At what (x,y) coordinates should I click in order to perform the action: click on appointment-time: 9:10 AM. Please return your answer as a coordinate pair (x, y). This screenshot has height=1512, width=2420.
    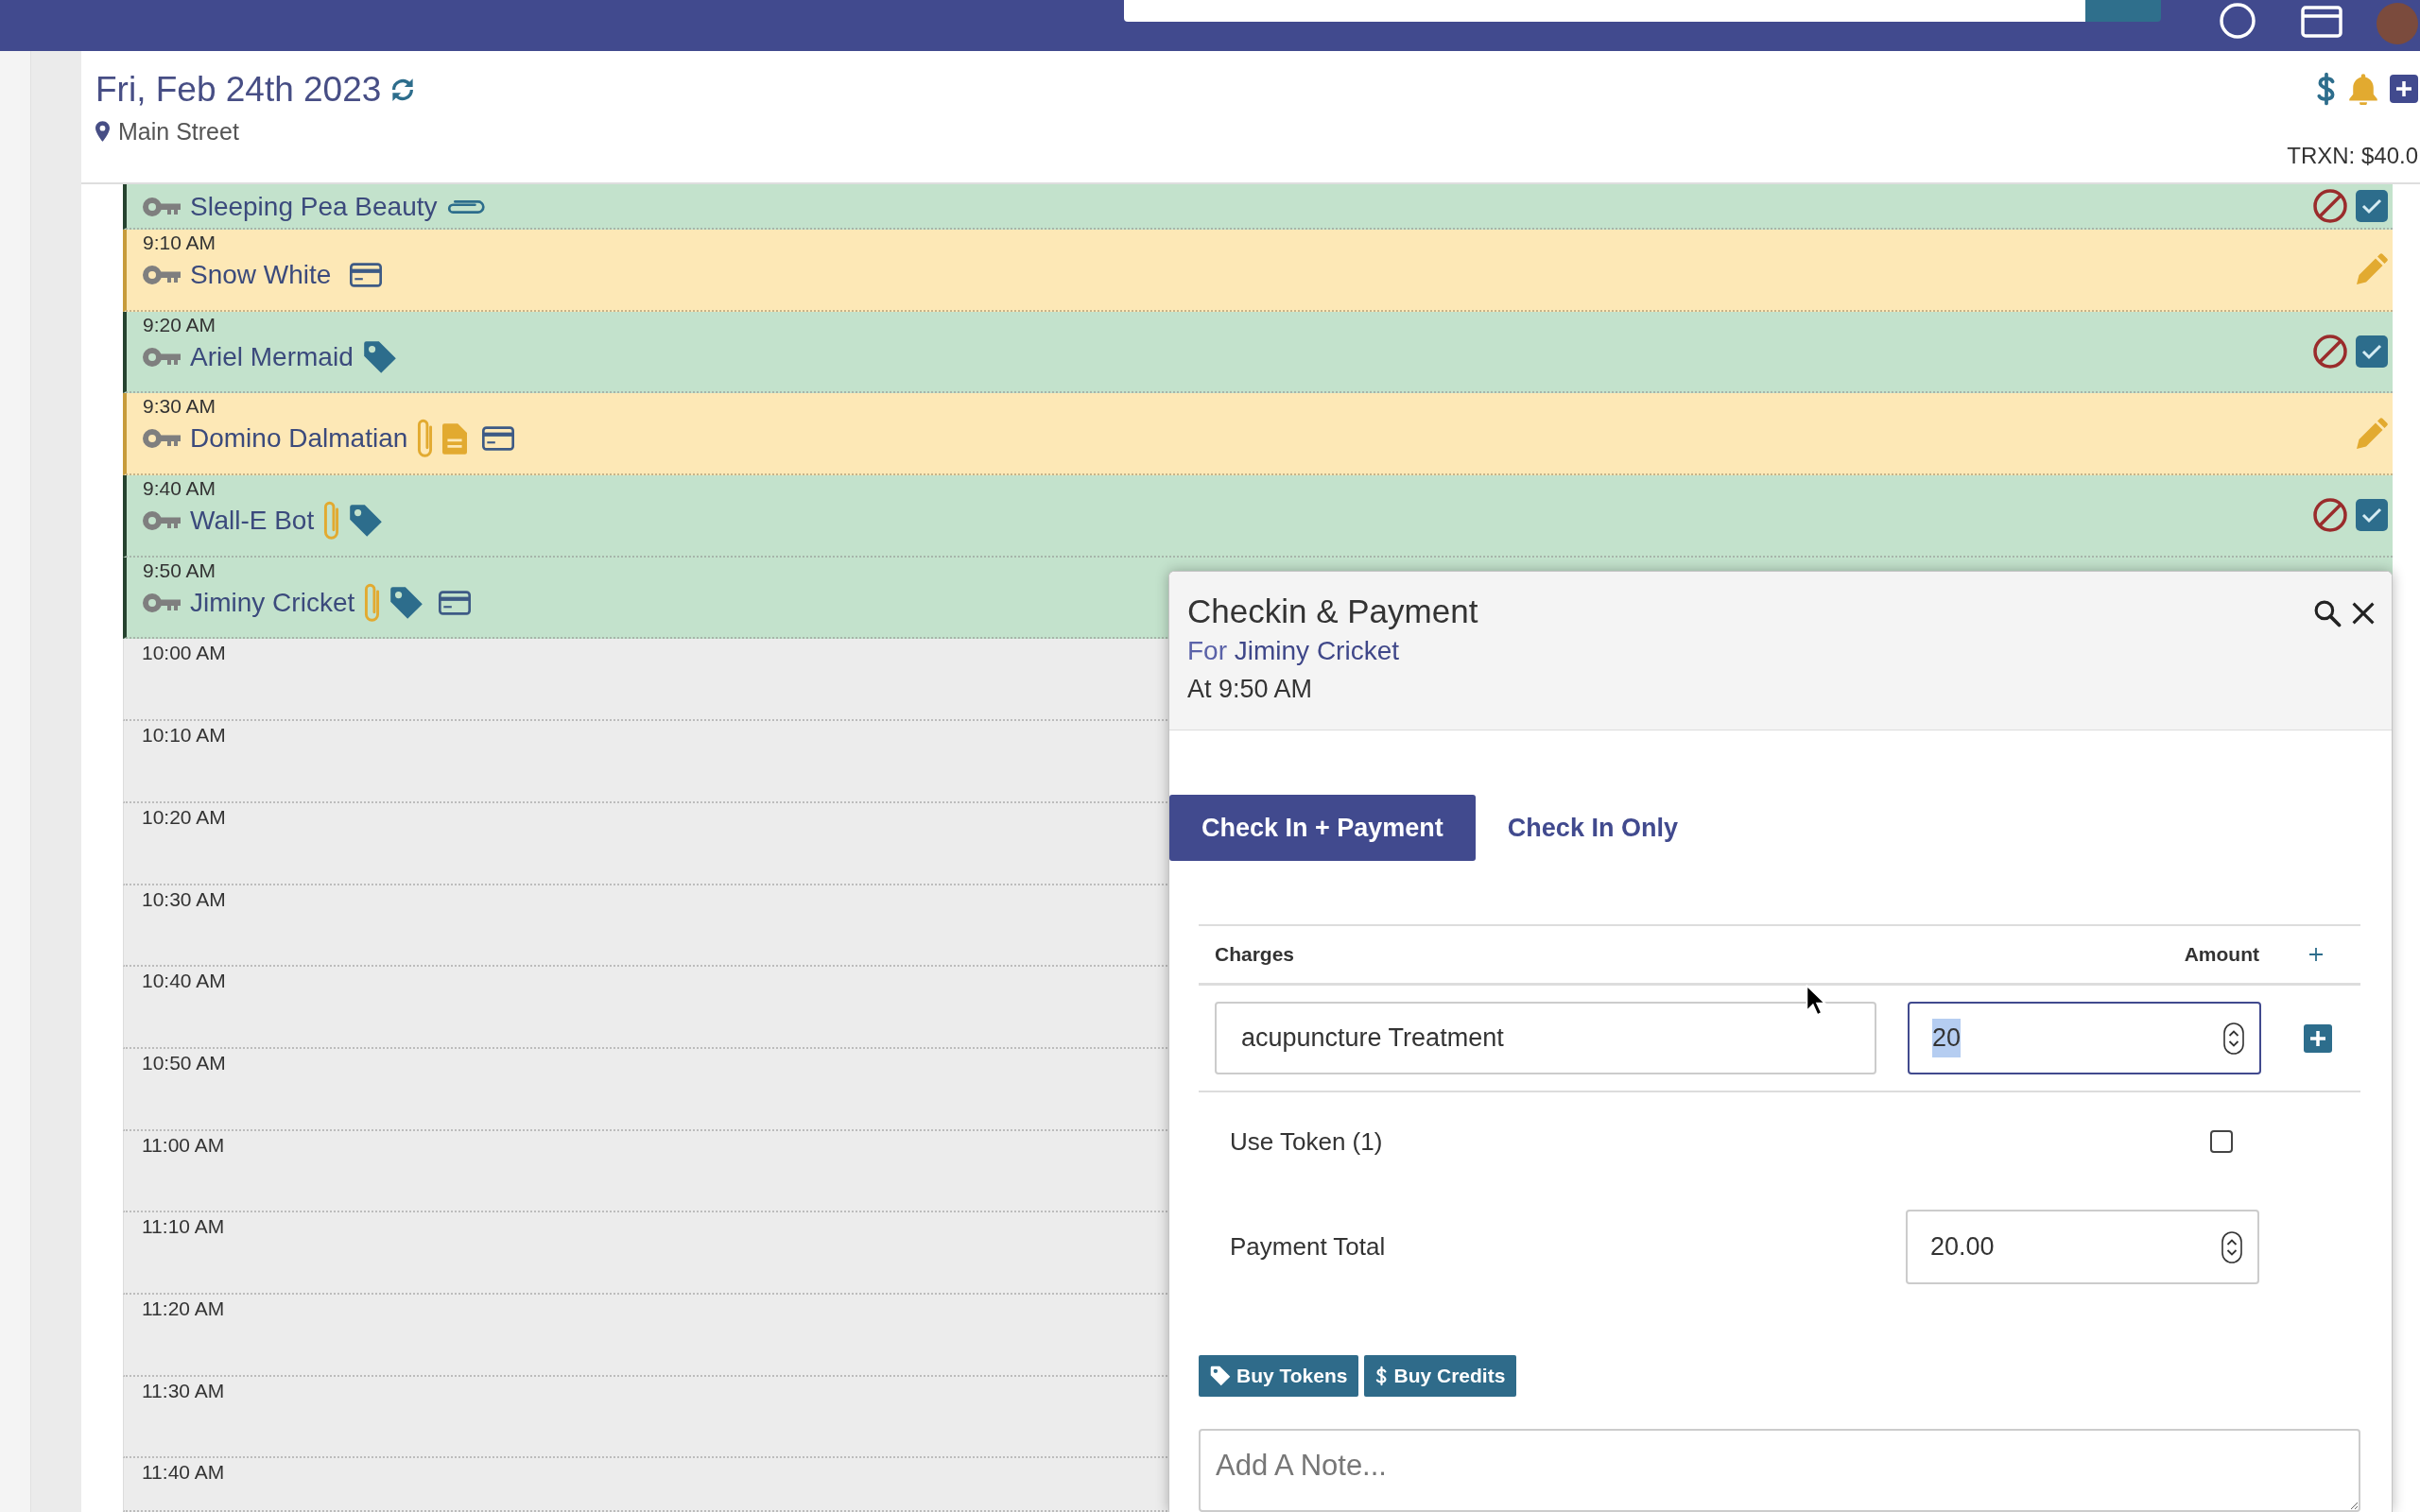
    Looking at the image, I should click on (179, 242).